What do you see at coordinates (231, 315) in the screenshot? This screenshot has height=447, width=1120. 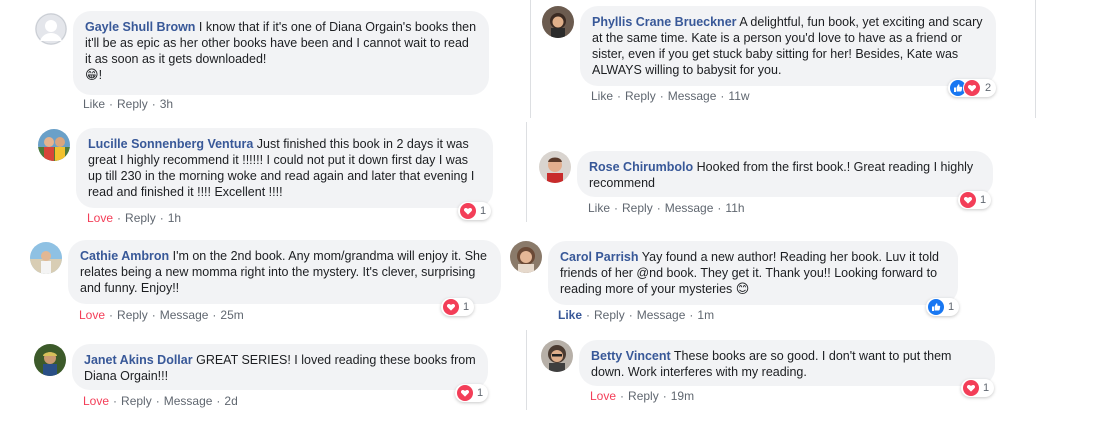 I see `comment-timestamp: 25m` at bounding box center [231, 315].